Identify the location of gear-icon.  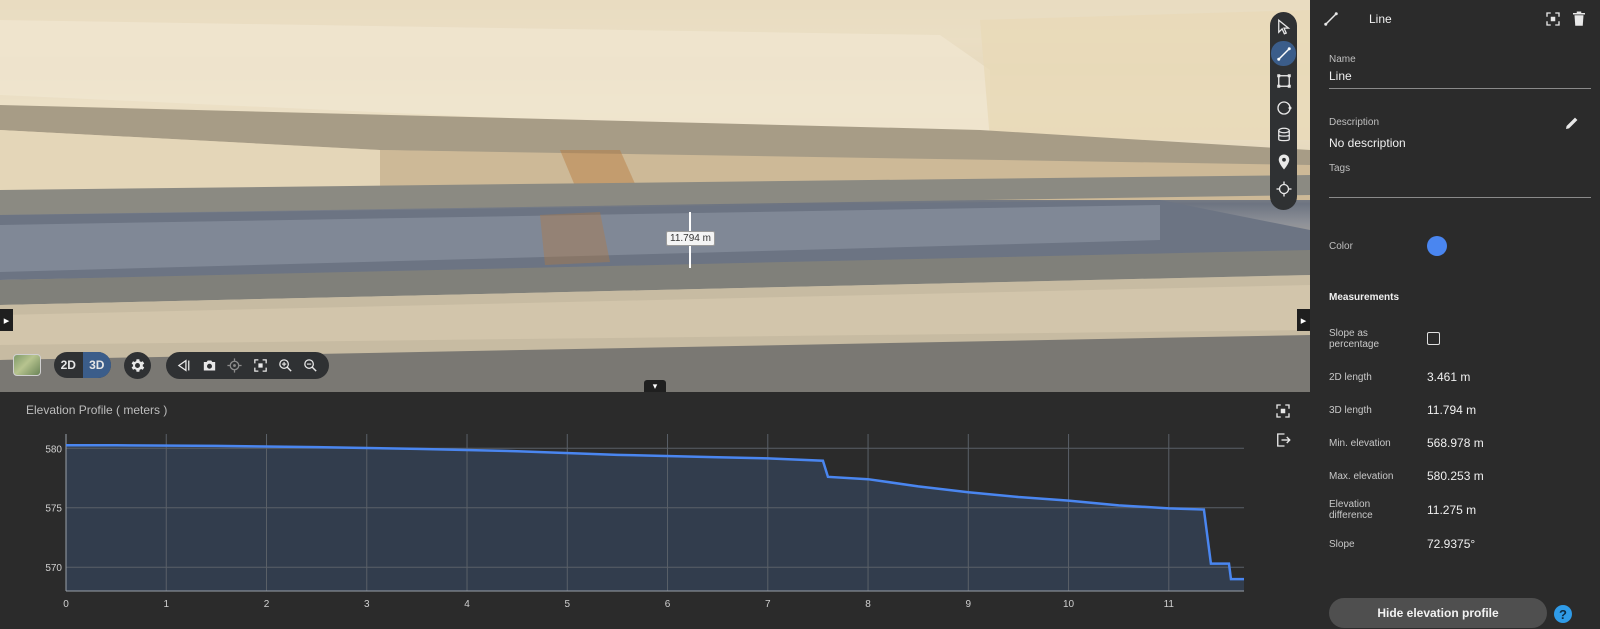
(138, 365).